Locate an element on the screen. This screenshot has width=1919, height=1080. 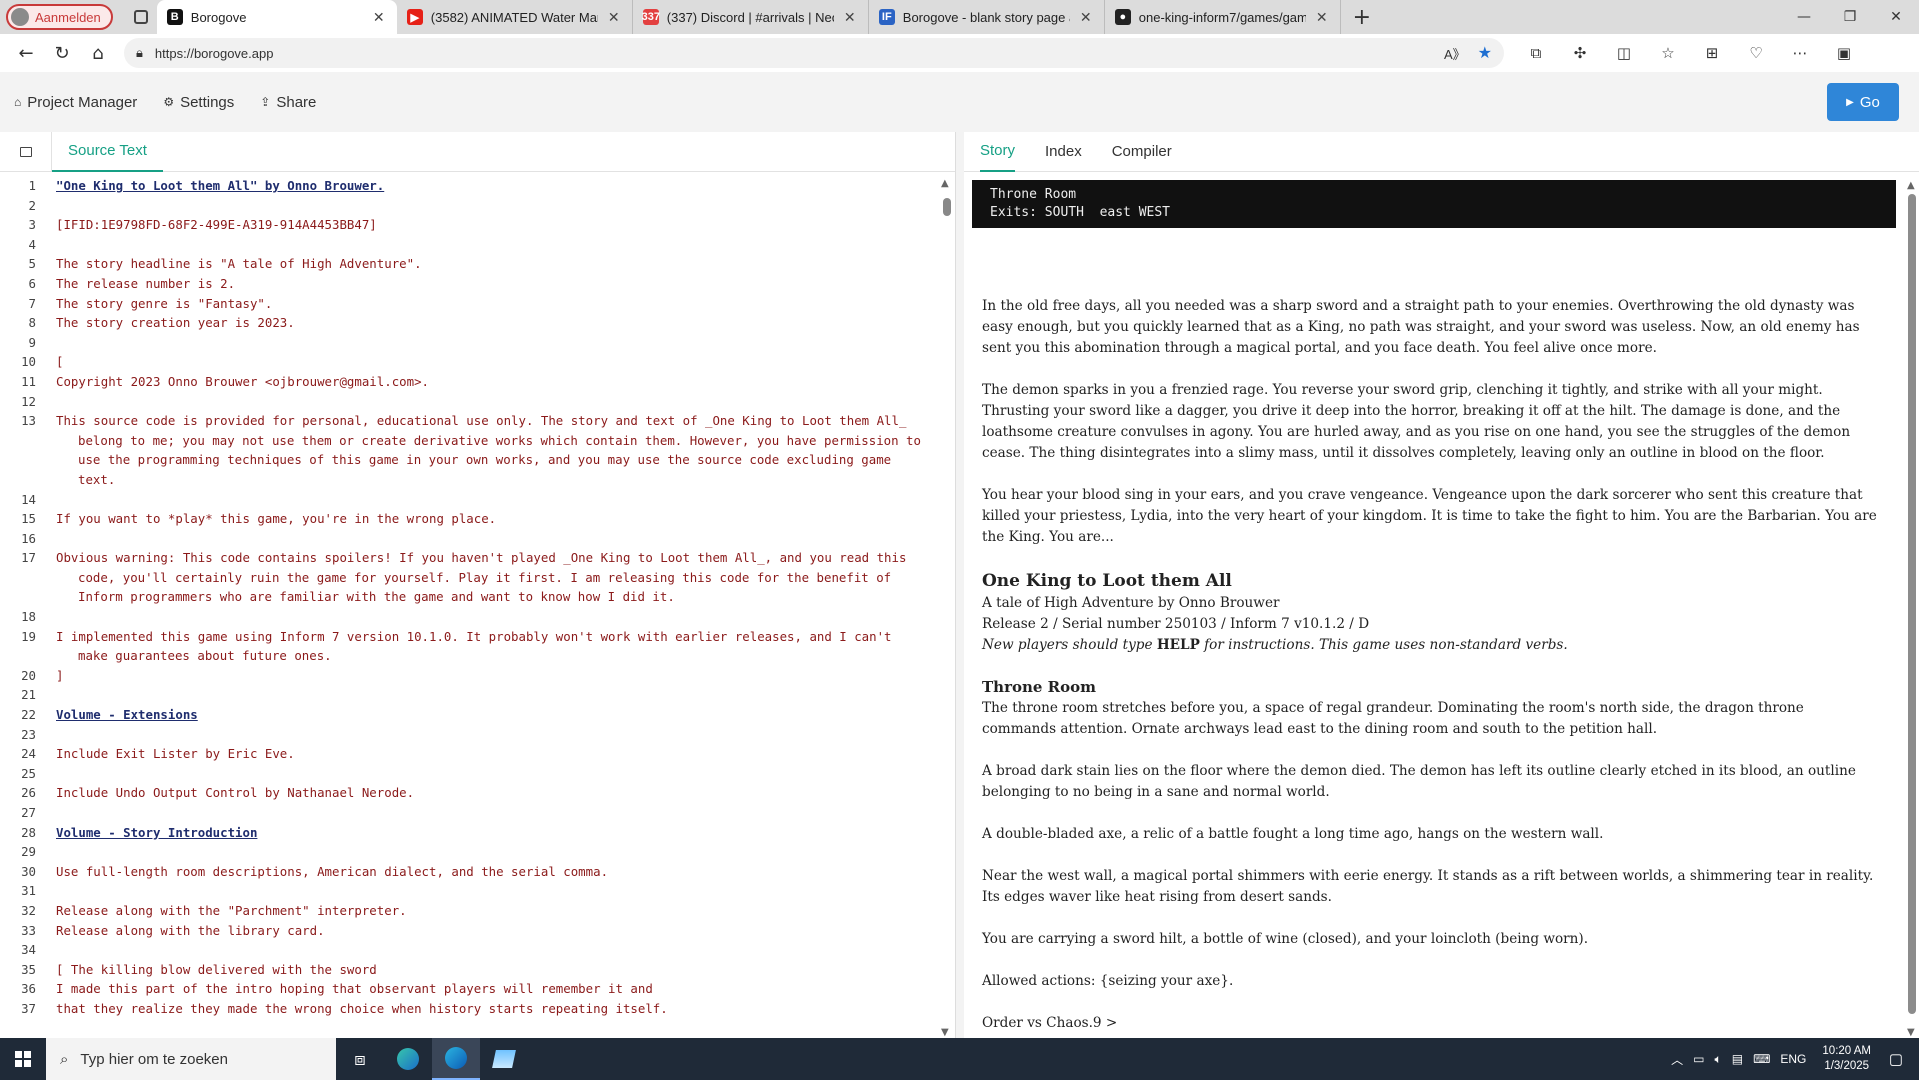
code-line: 34 is located at coordinates (469, 950).